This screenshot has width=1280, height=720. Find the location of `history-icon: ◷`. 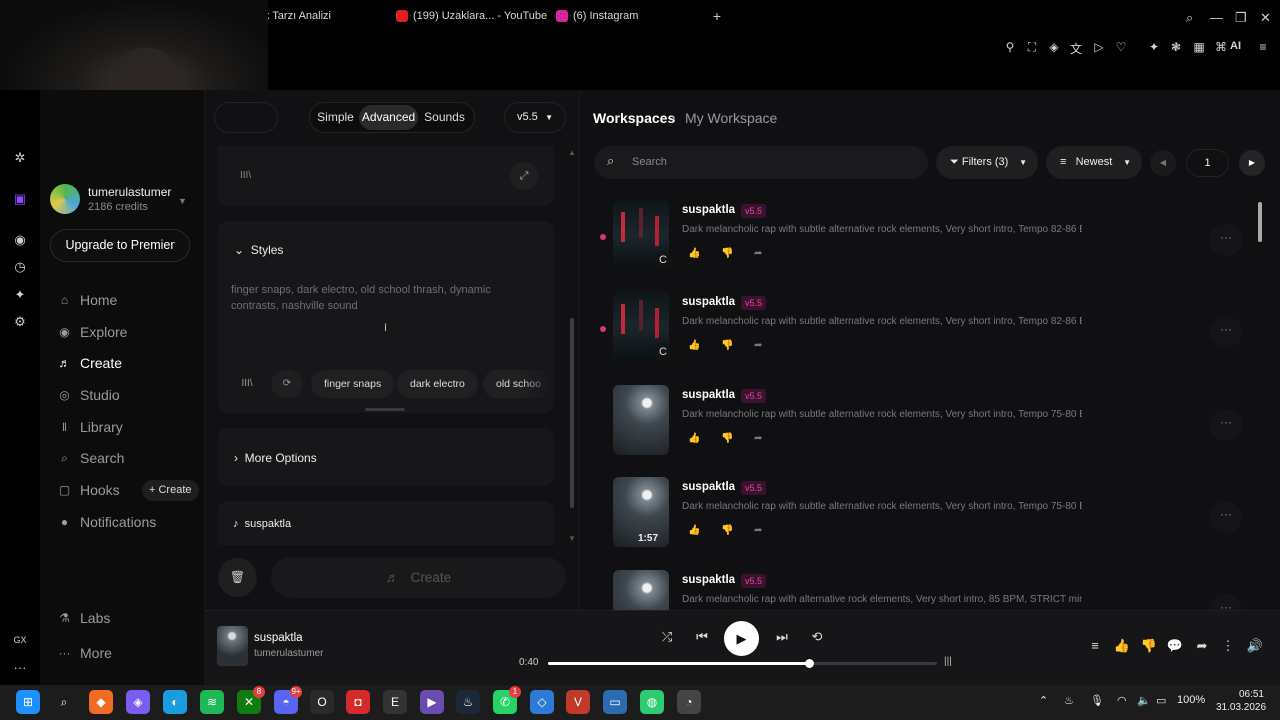

history-icon: ◷ is located at coordinates (20, 267).